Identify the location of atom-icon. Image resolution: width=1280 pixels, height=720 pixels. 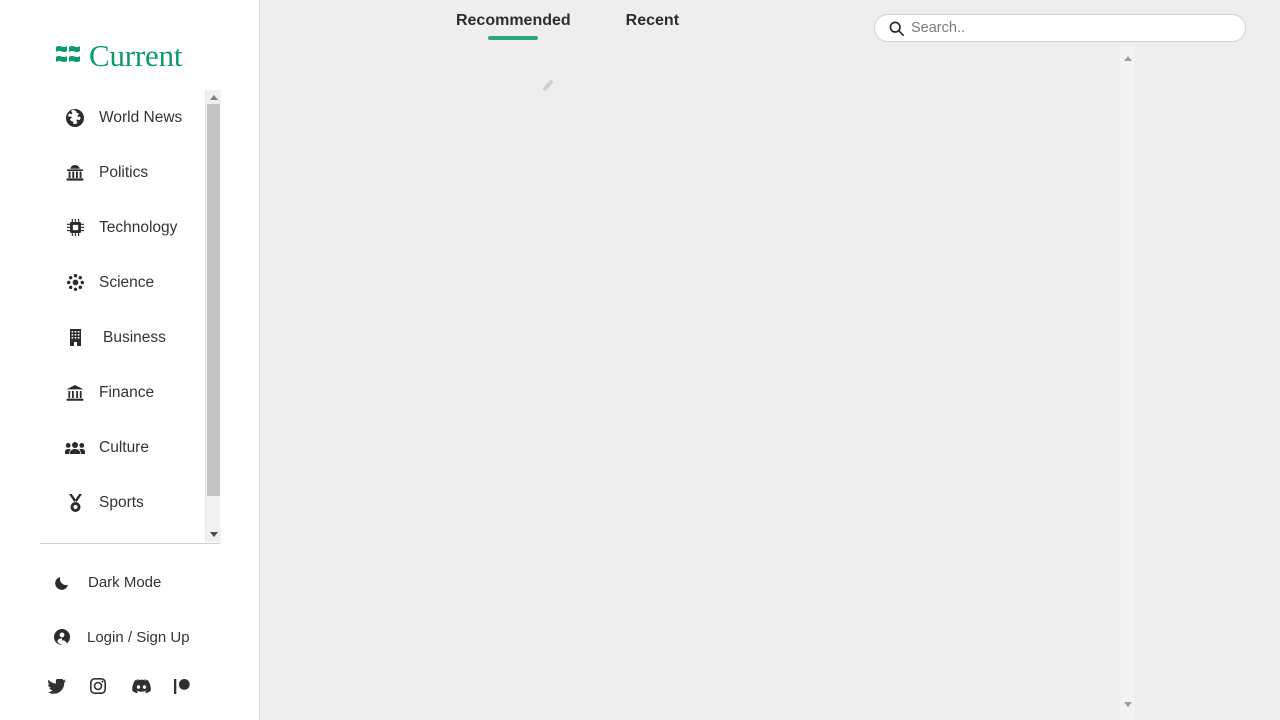
(75, 282).